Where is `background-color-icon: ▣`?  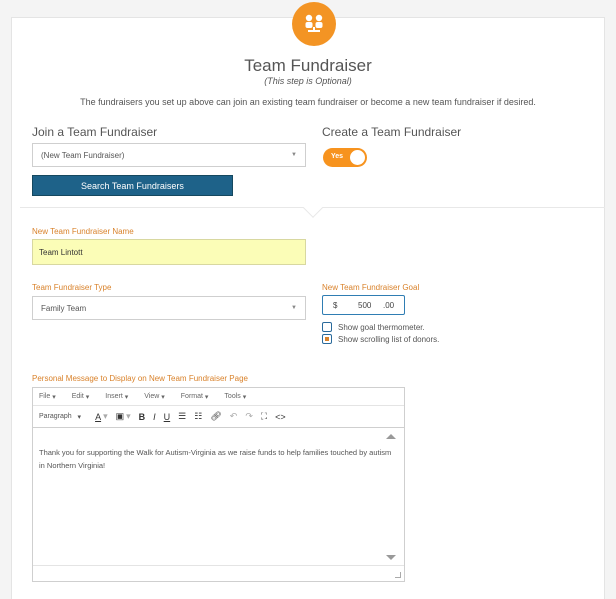
background-color-icon: ▣ is located at coordinates (120, 416).